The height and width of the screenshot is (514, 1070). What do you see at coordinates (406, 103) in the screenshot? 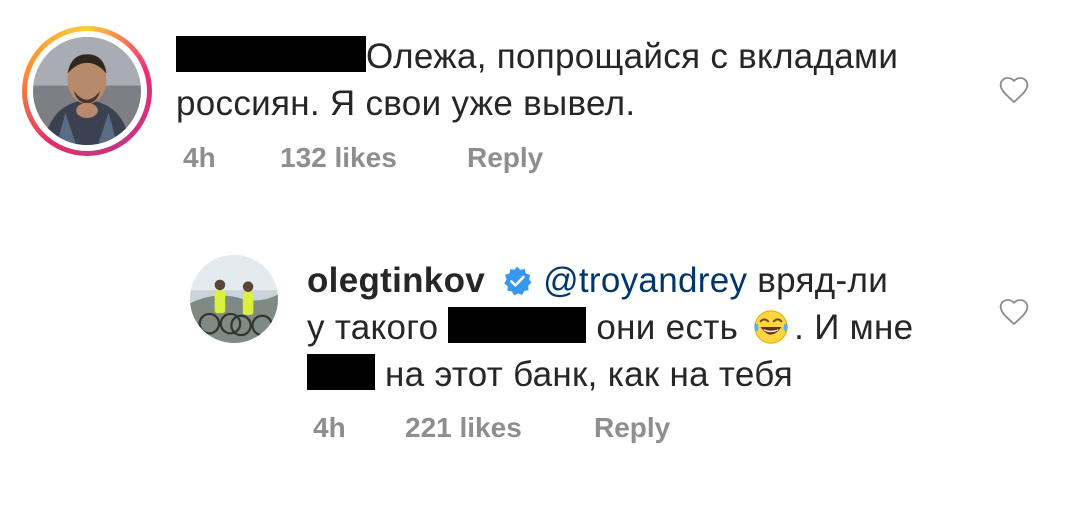
I see `comment-text-line2: россиян. Я свои уже вывел.` at bounding box center [406, 103].